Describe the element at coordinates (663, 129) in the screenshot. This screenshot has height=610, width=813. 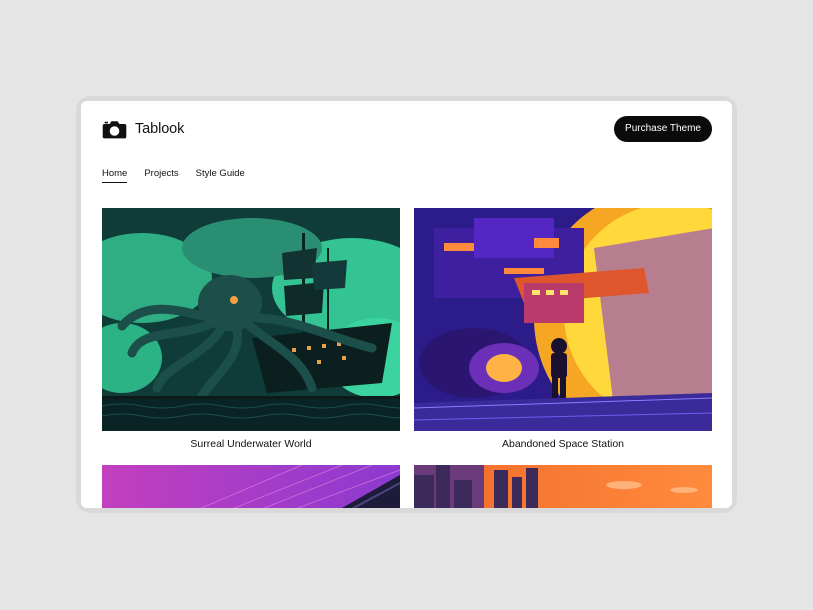
I see `purchase-theme-button: Purchase Theme` at that location.